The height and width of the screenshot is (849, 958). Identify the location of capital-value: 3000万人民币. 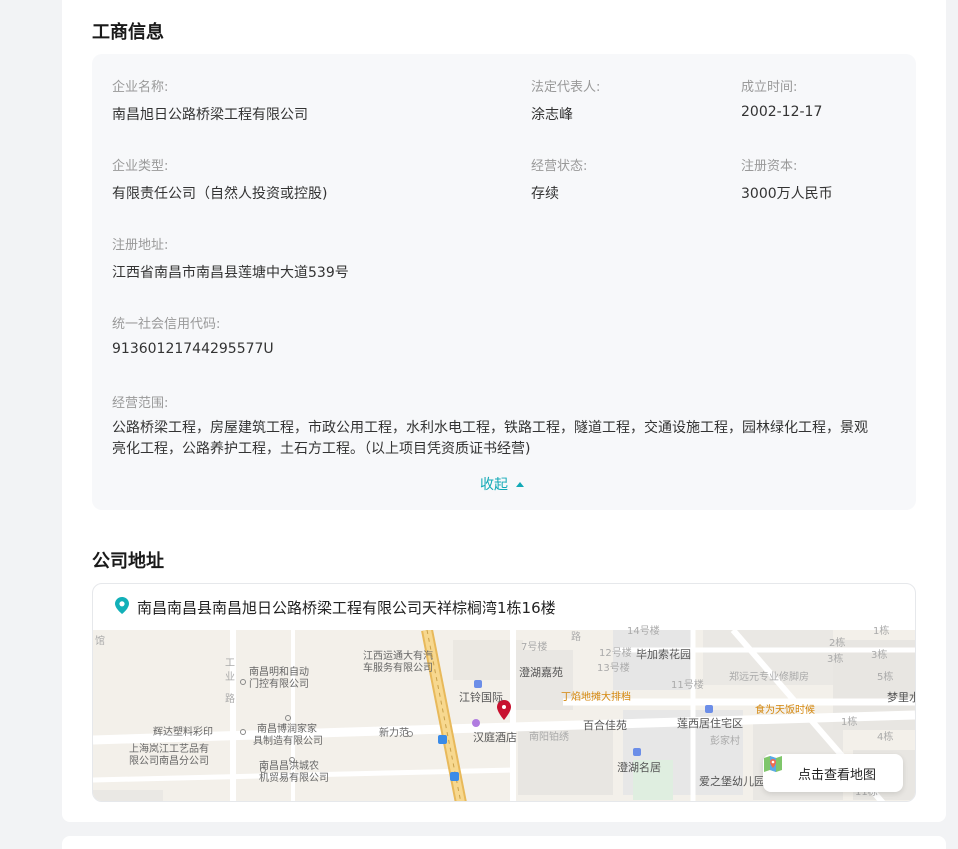
(787, 194).